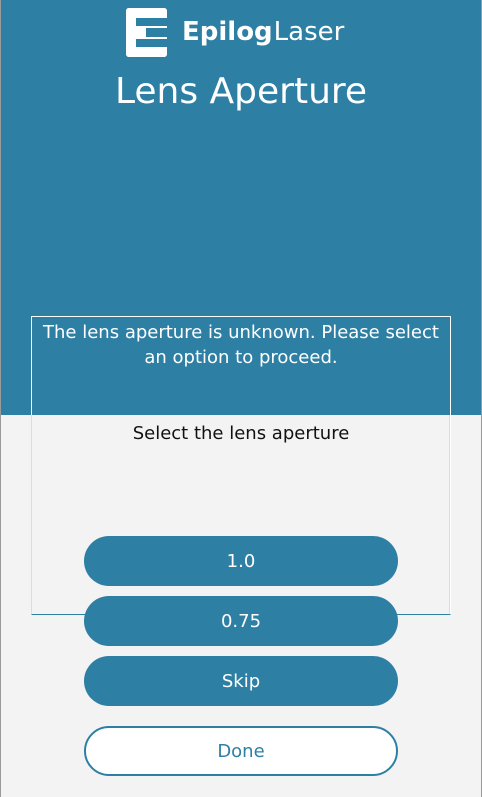 The height and width of the screenshot is (797, 482). Describe the element at coordinates (241, 433) in the screenshot. I see `select-prompt: Select the lens aperture` at that location.